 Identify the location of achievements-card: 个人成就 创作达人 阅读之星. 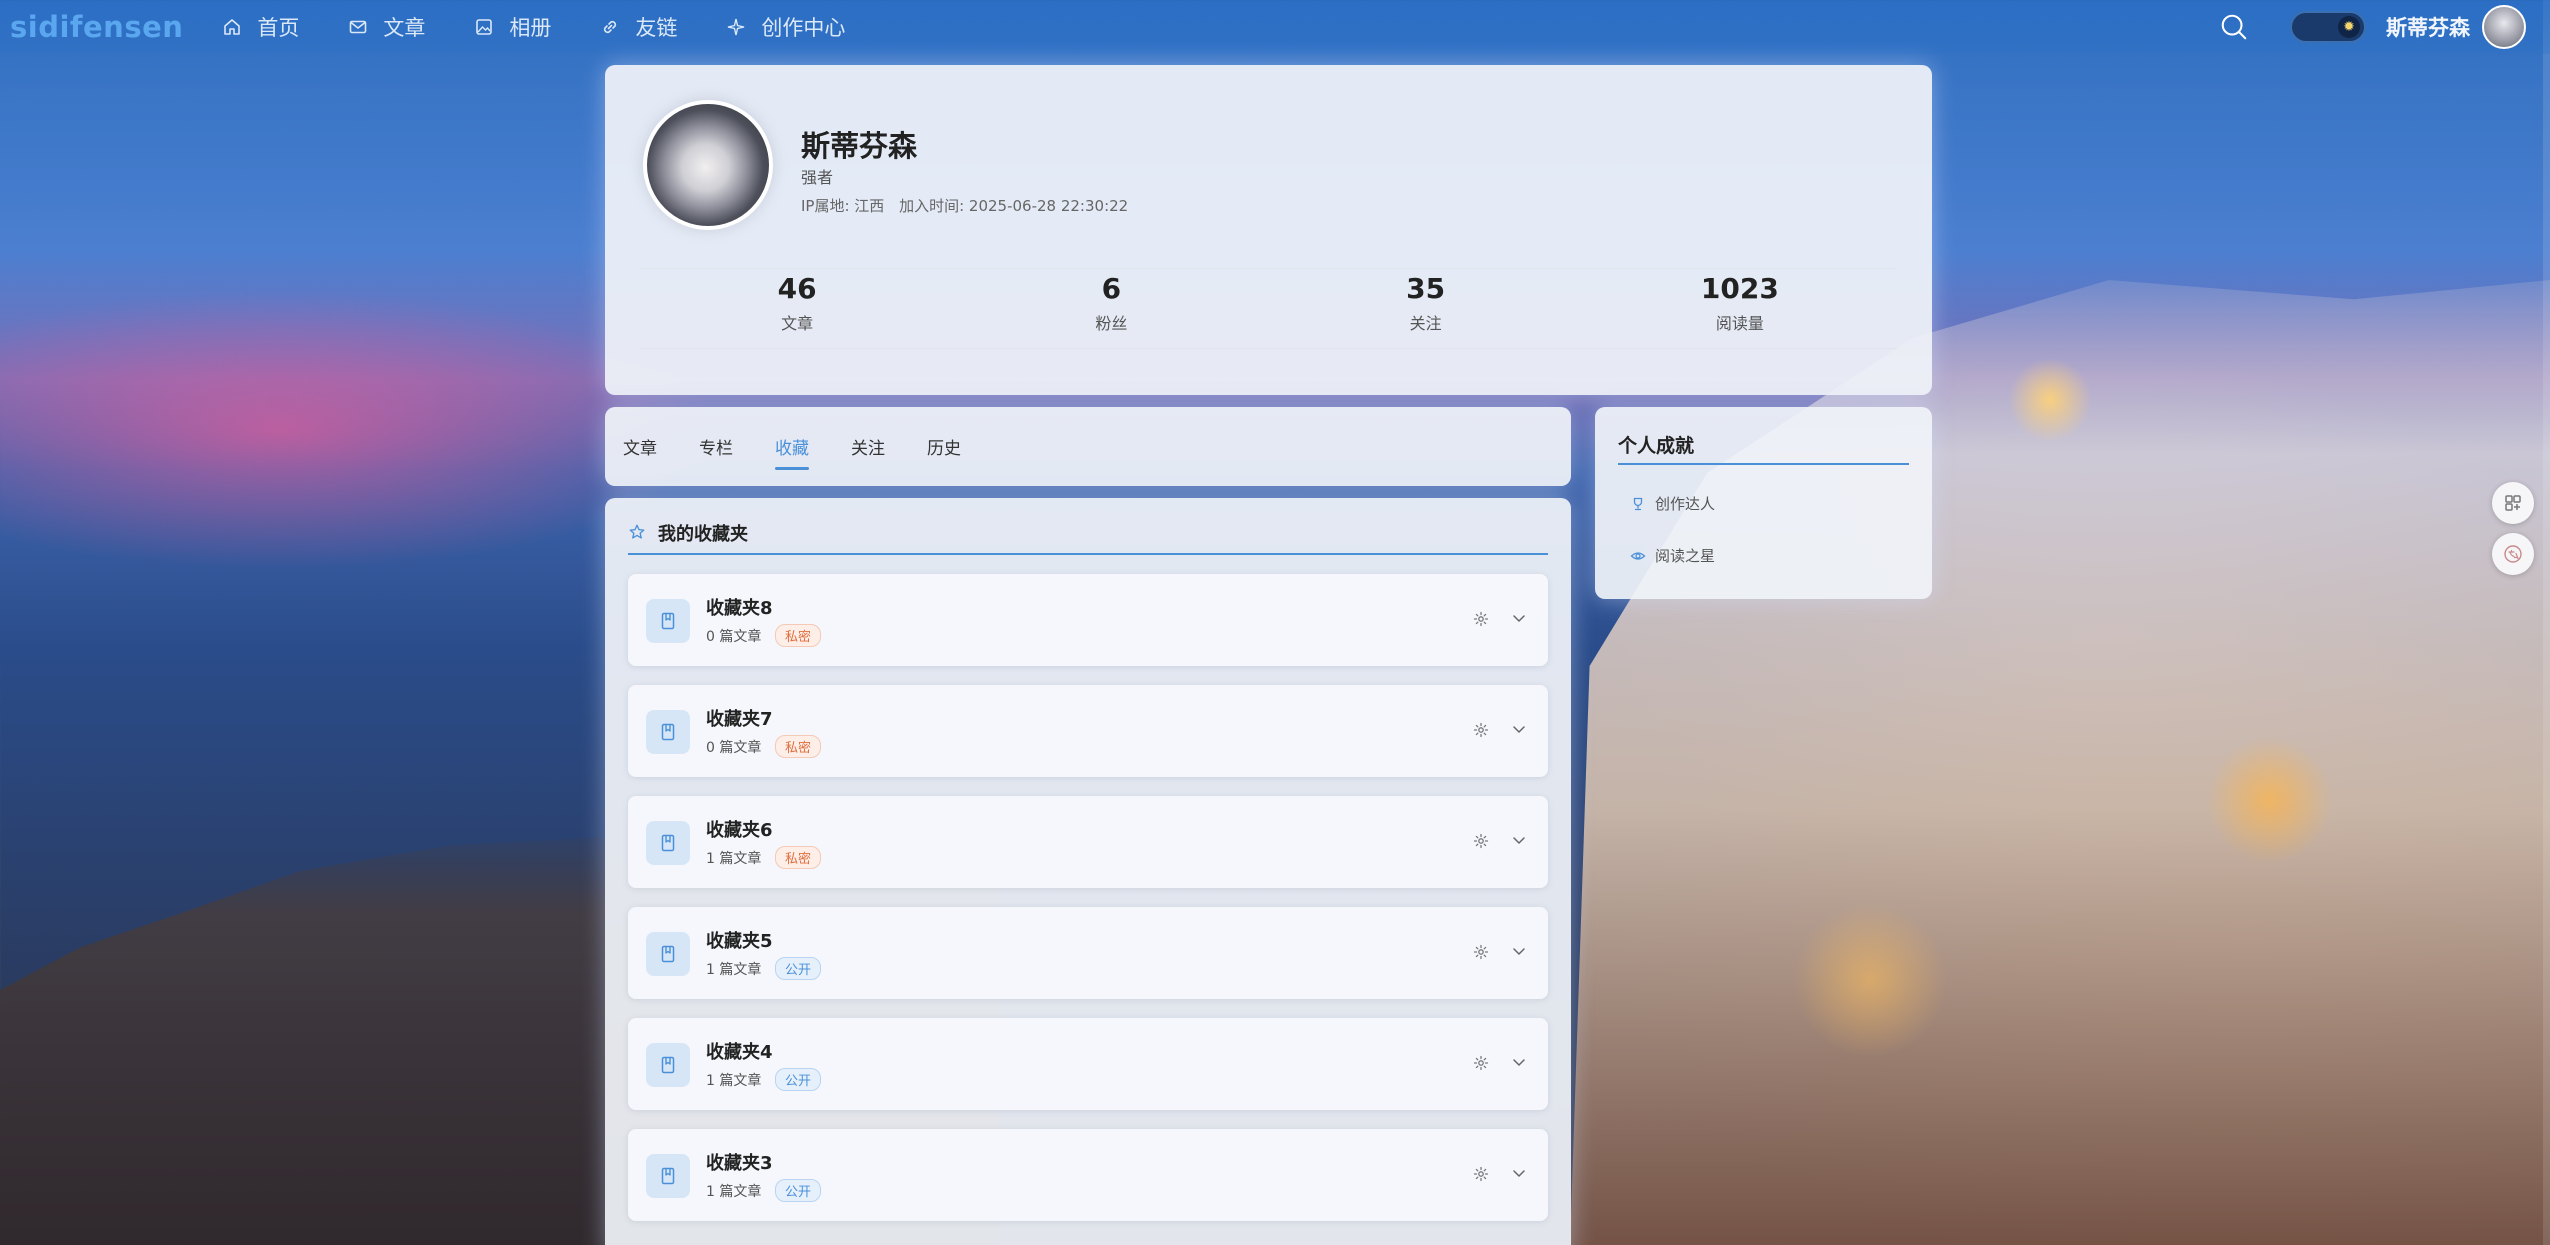
(1763, 503).